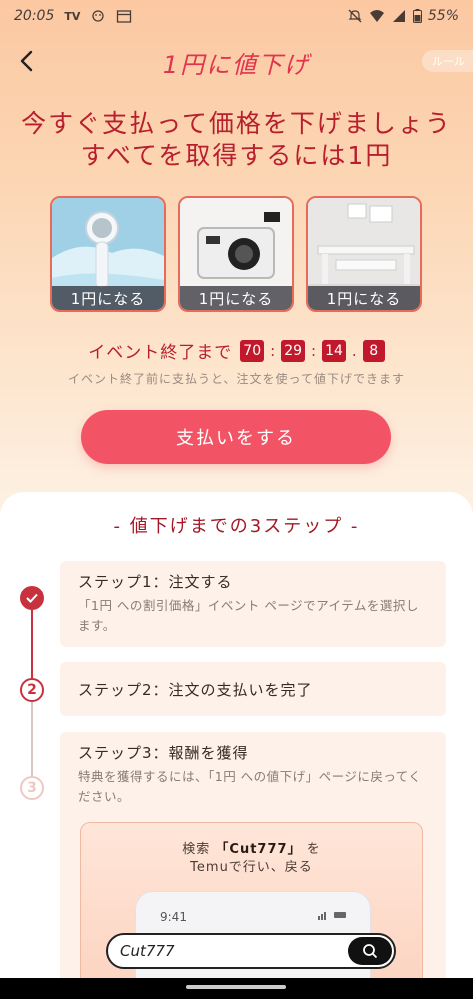 Image resolution: width=473 pixels, height=999 pixels. I want to click on mute-icon, so click(355, 16).